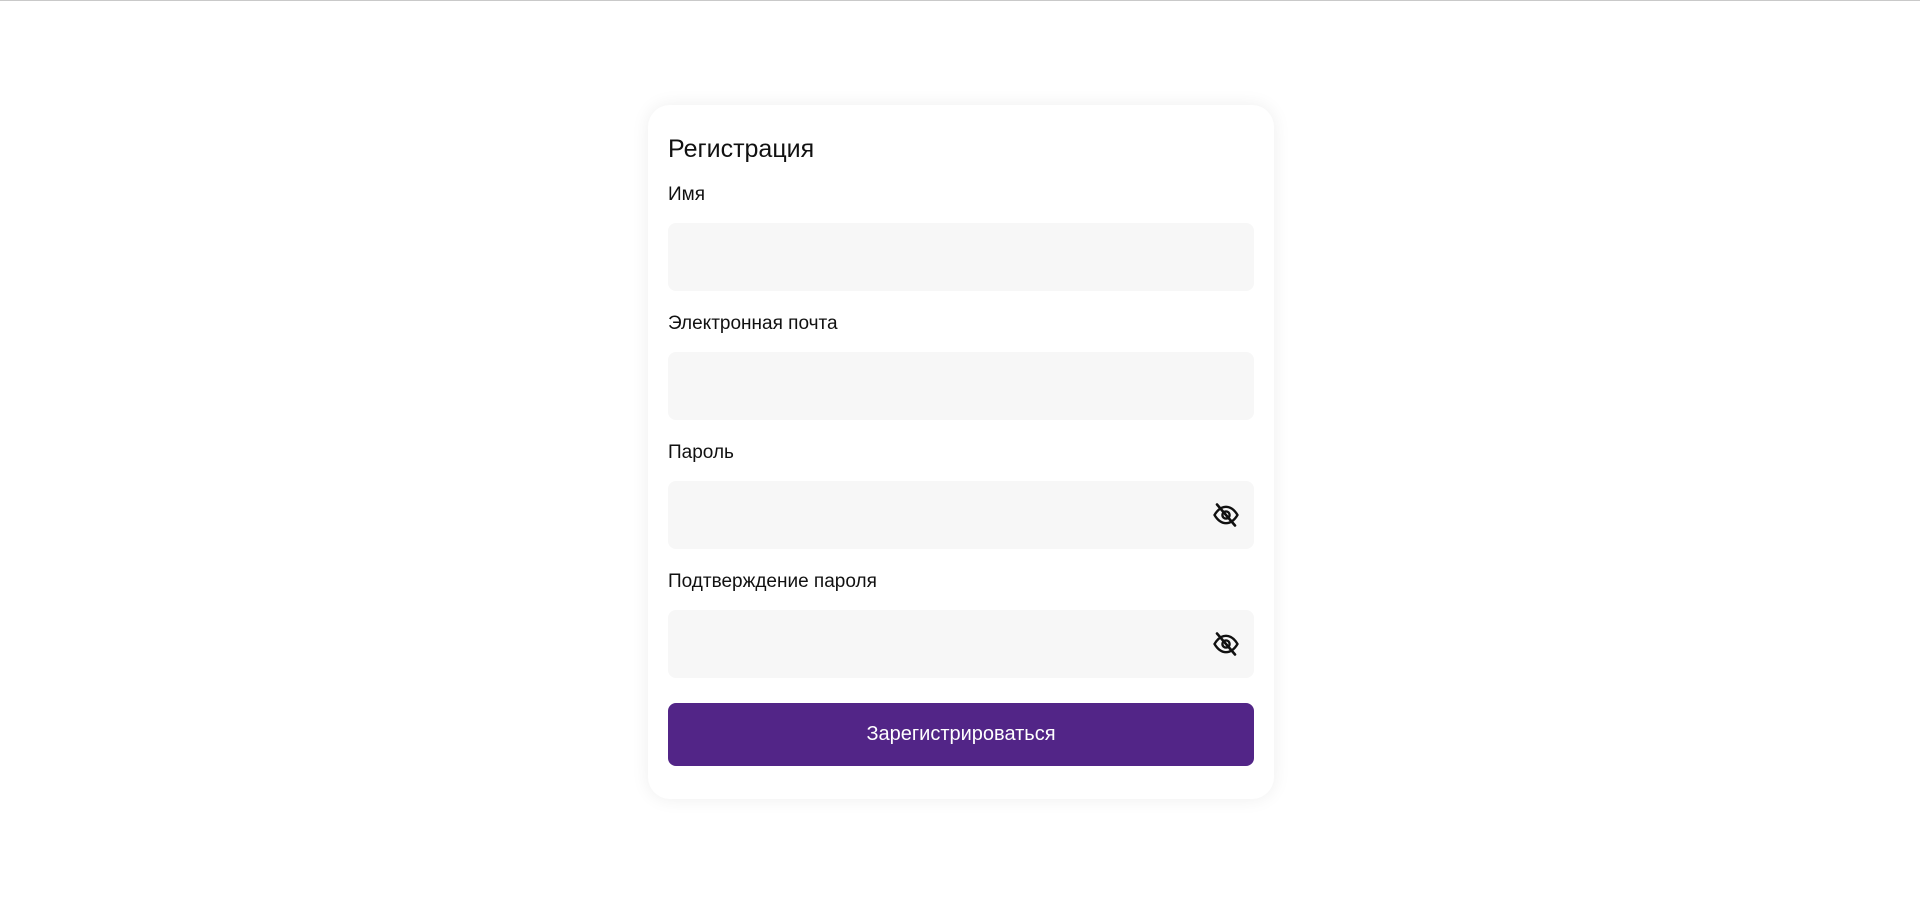  I want to click on name-field: Имя, so click(961, 237).